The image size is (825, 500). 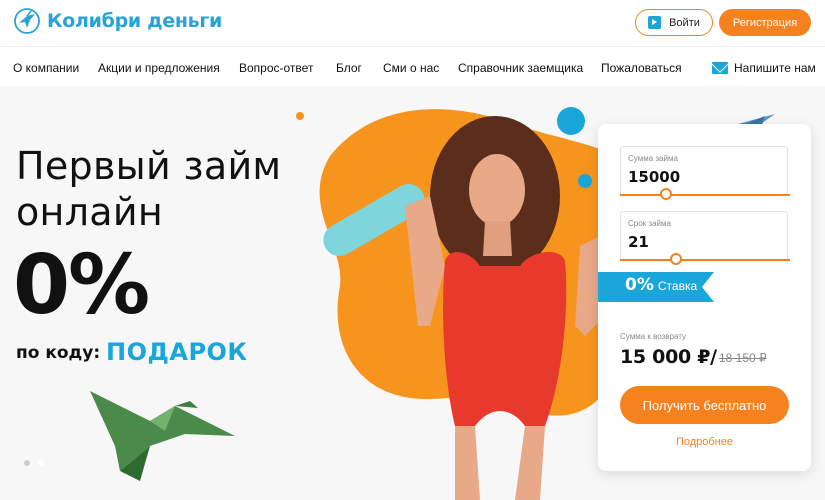 I want to click on term-value: 21, so click(x=638, y=242).